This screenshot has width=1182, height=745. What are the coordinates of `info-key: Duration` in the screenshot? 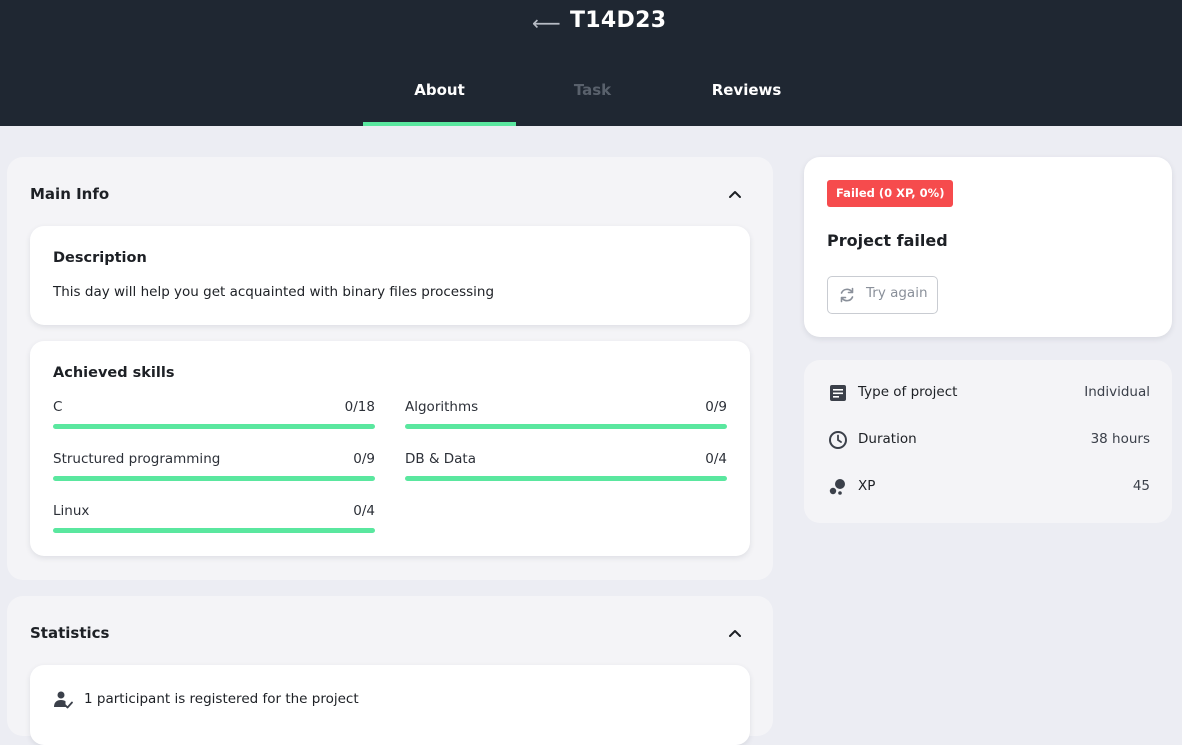 It's located at (887, 439).